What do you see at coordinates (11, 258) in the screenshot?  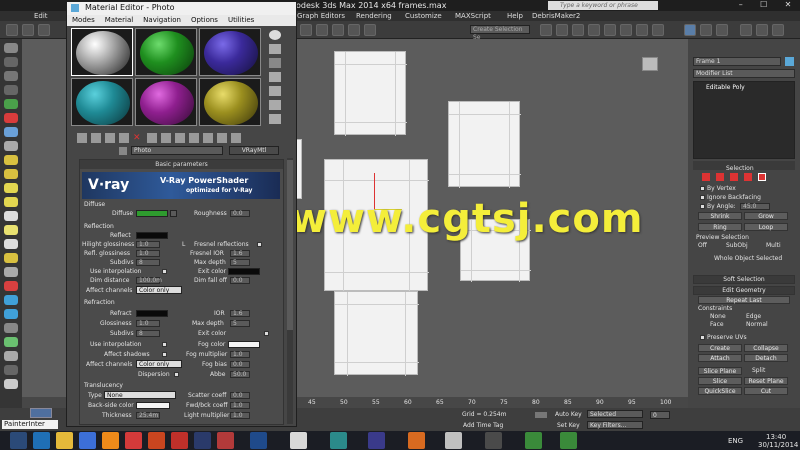 I see `camera-icon` at bounding box center [11, 258].